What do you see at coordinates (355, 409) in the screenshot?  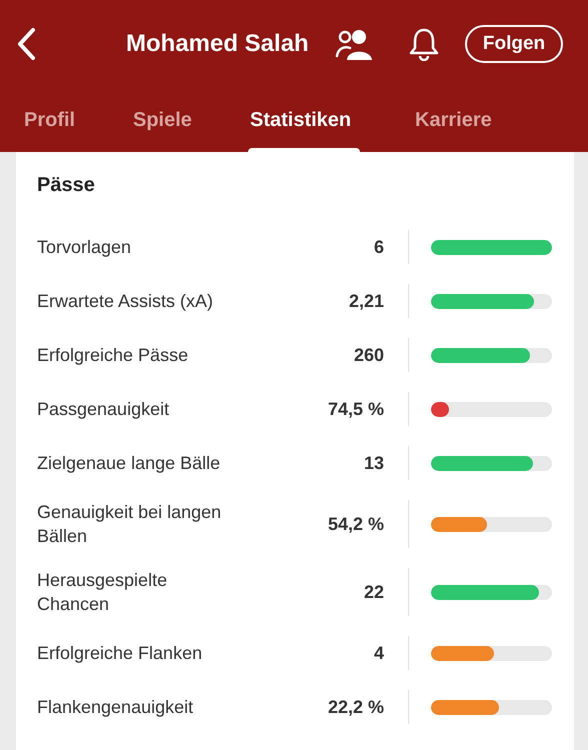 I see `stat-value: 74,5 %` at bounding box center [355, 409].